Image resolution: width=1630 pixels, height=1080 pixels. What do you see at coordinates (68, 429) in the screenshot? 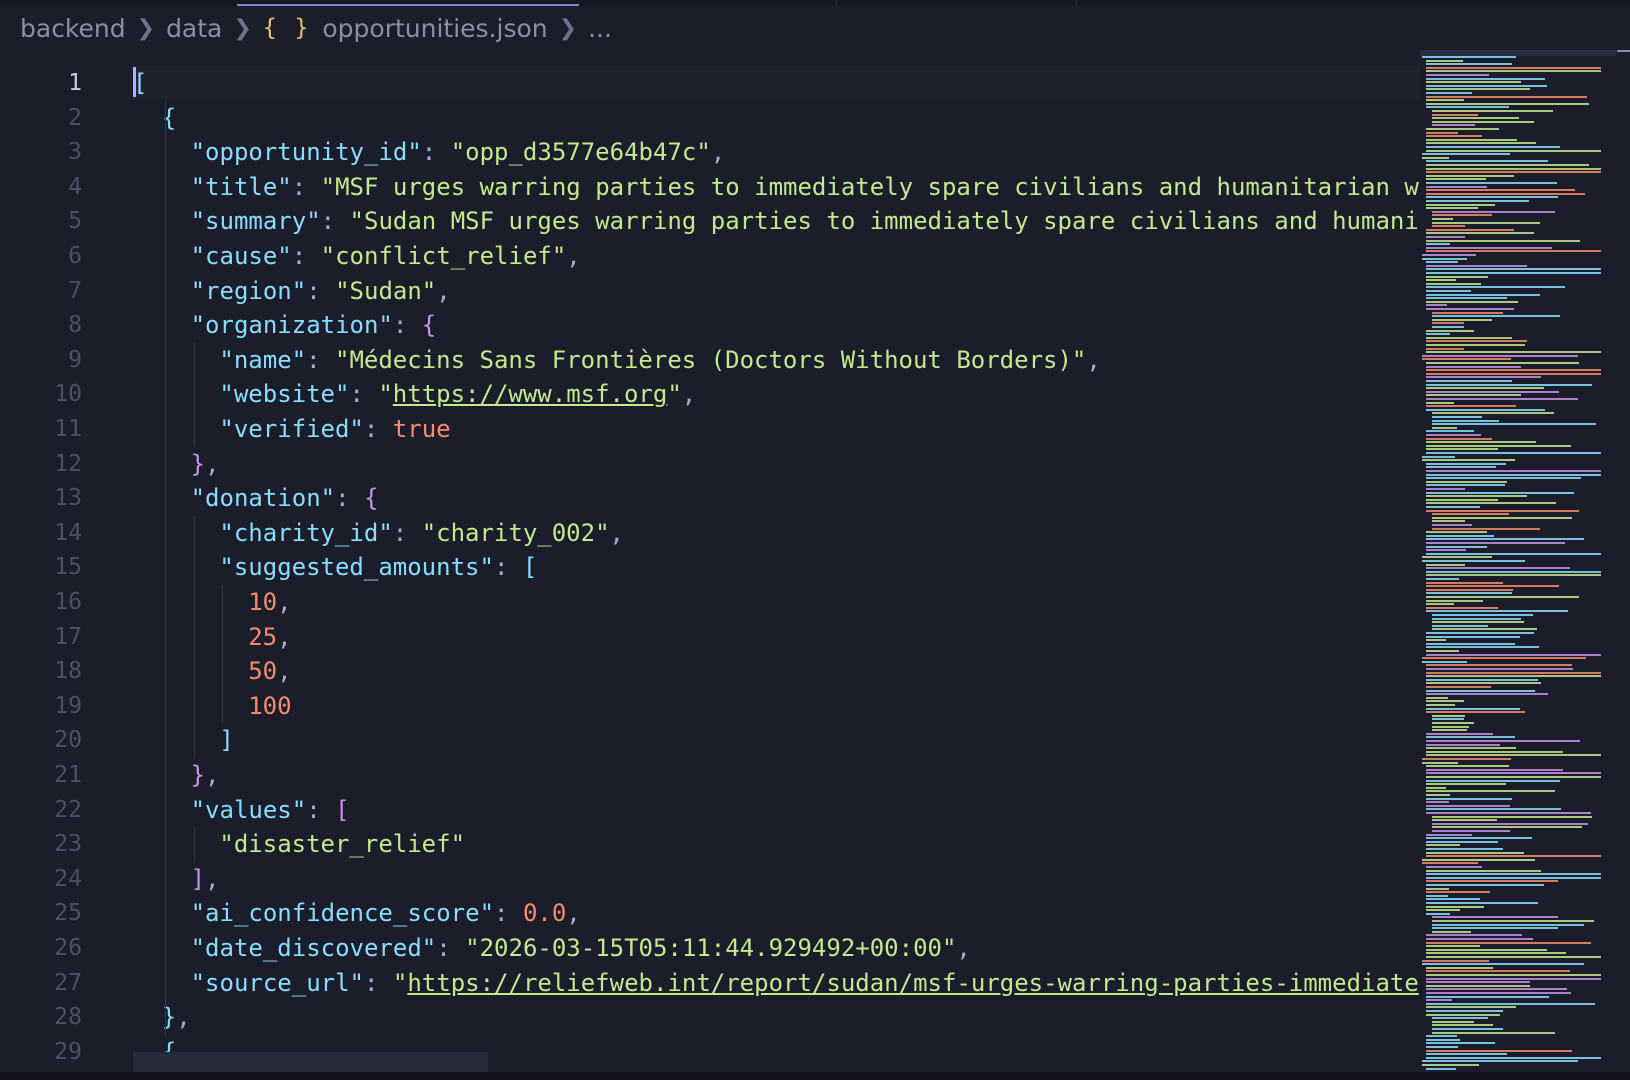
I see `line-number: 11` at bounding box center [68, 429].